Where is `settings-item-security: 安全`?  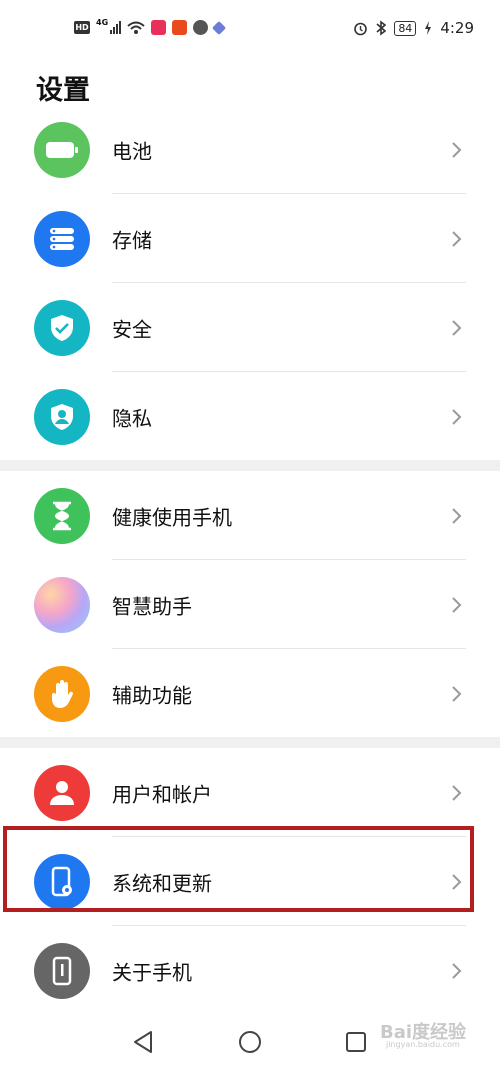
settings-item-security: 安全 is located at coordinates (250, 327).